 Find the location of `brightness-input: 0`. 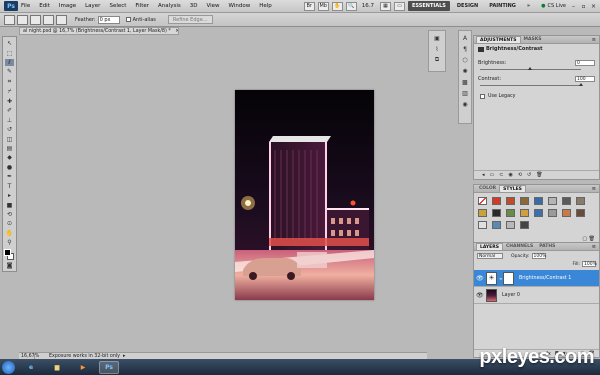

brightness-input: 0 is located at coordinates (585, 63).